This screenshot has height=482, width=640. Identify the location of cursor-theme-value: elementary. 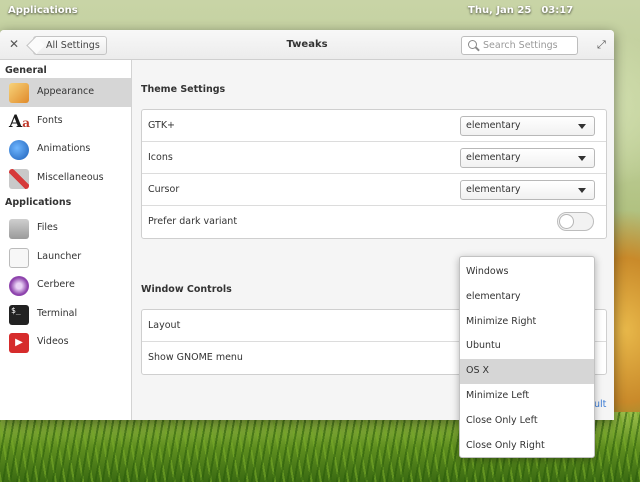
(493, 189).